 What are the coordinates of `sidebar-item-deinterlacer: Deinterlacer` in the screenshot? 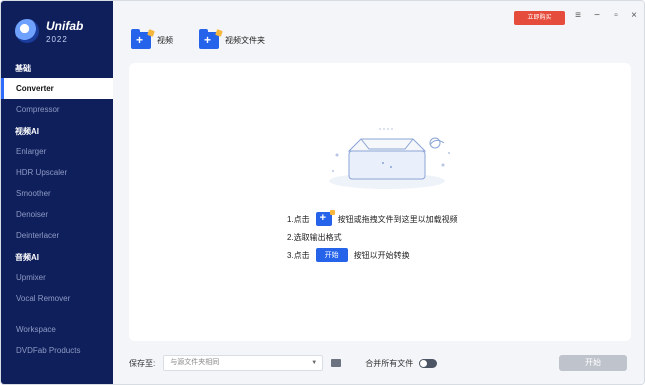 It's located at (57, 235).